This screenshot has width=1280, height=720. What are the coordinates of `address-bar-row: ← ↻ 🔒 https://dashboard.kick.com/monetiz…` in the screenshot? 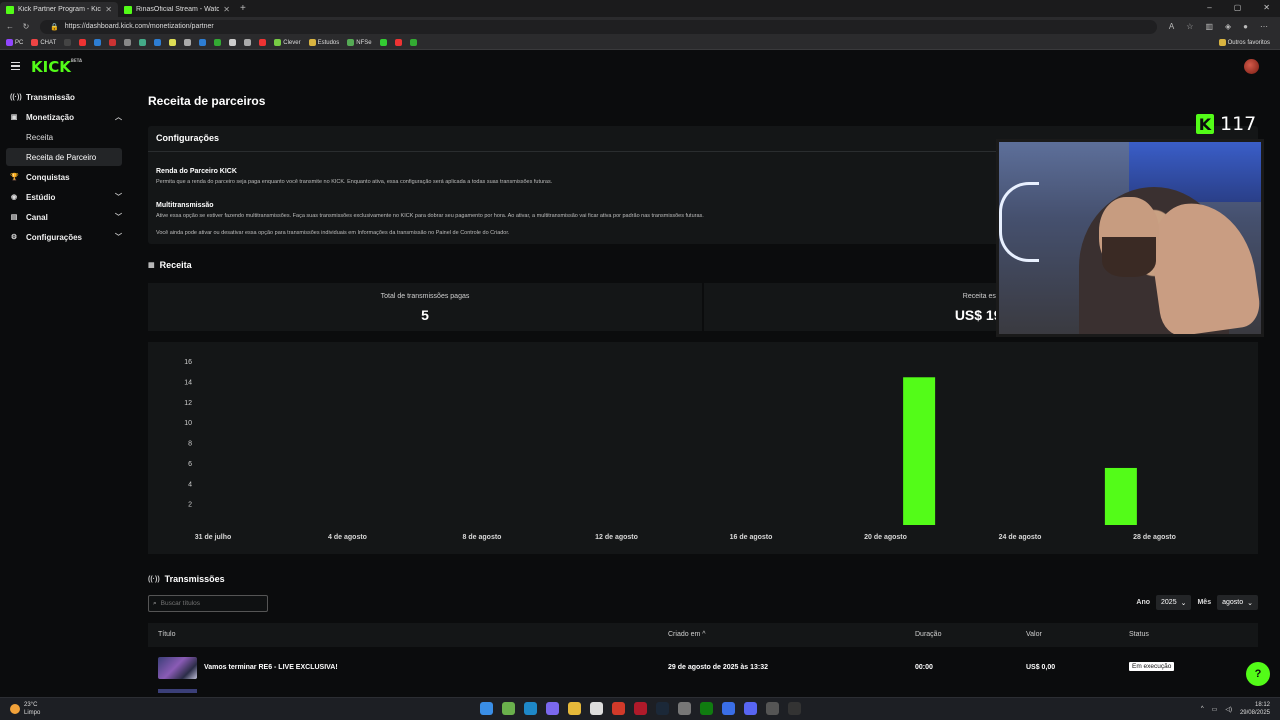 It's located at (640, 26).